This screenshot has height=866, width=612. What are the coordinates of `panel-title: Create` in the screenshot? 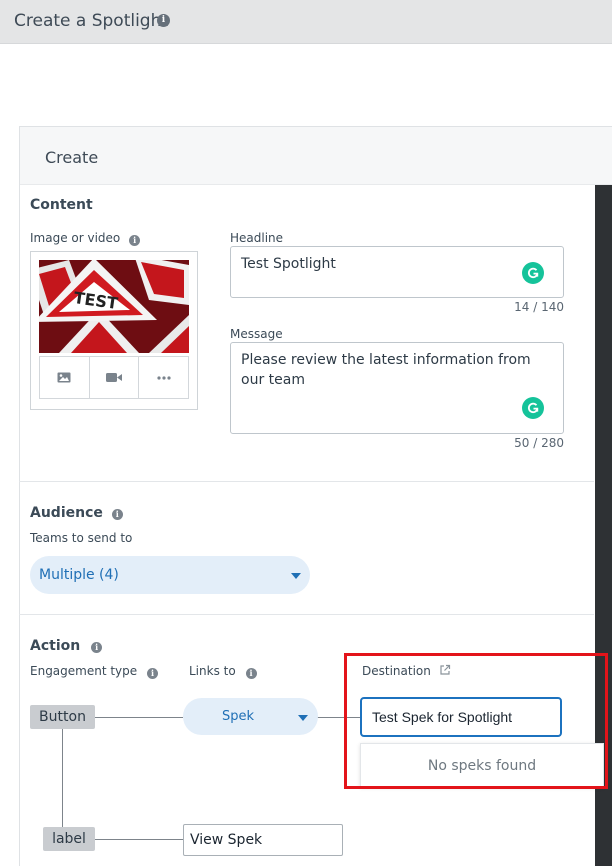 It's located at (72, 157).